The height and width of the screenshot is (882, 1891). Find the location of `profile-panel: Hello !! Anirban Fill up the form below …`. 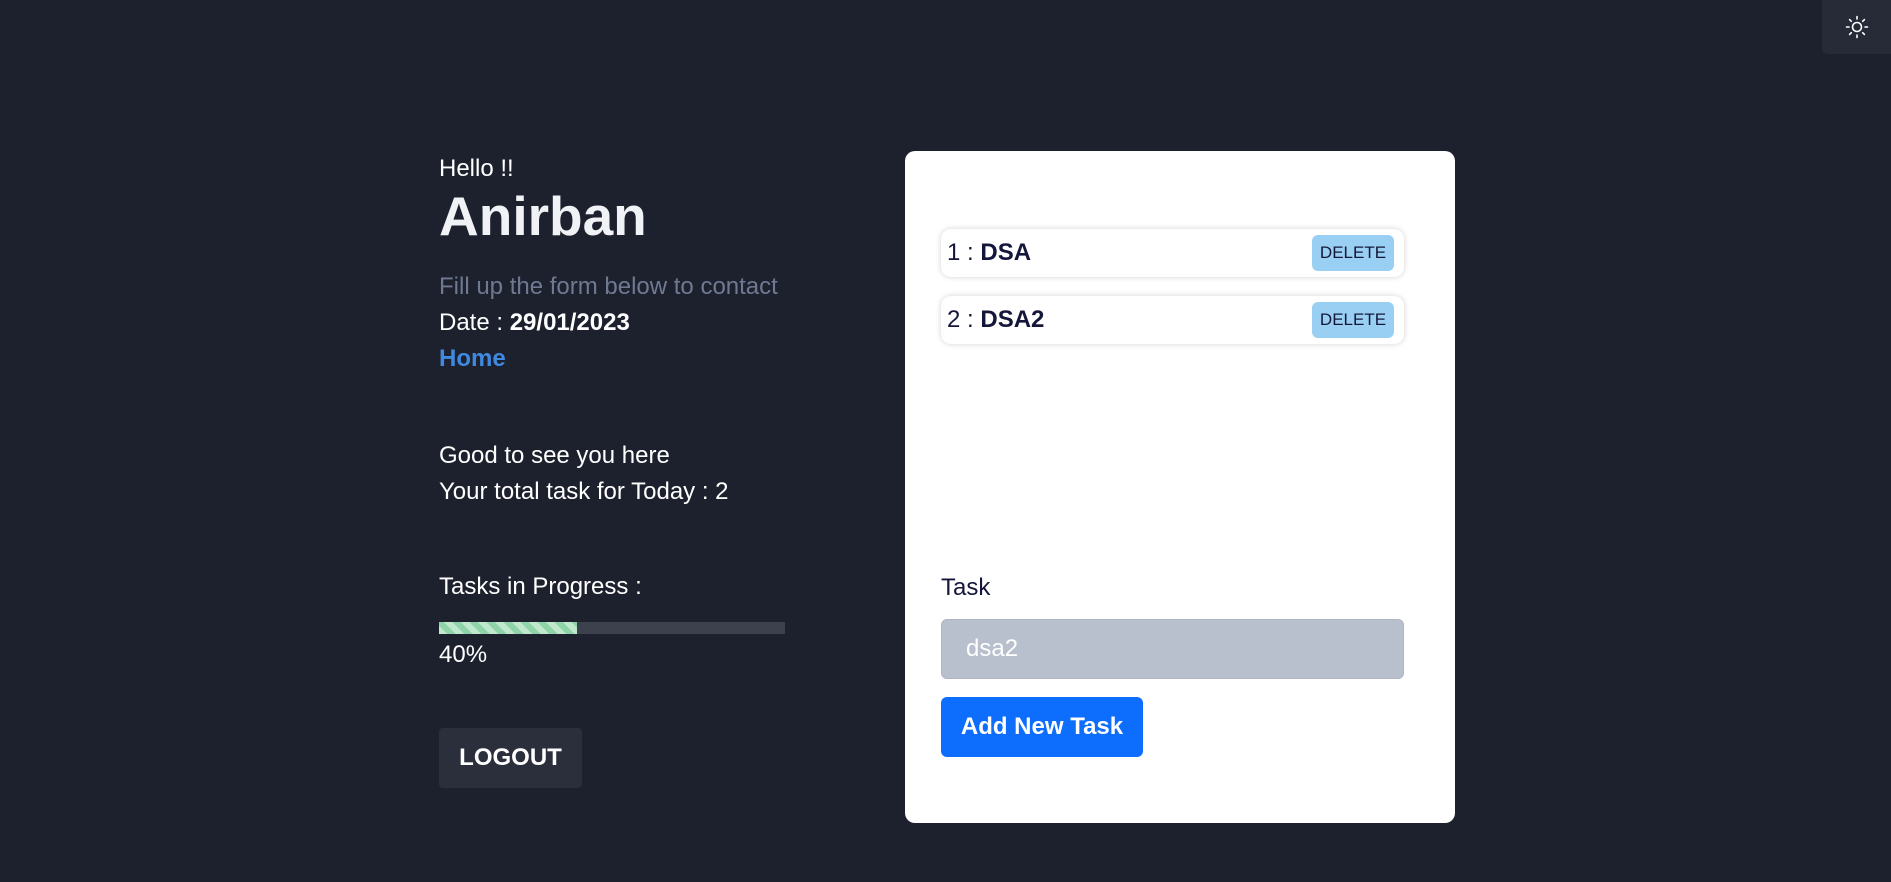

profile-panel: Hello !! Anirban Fill up the form below … is located at coordinates (619, 471).